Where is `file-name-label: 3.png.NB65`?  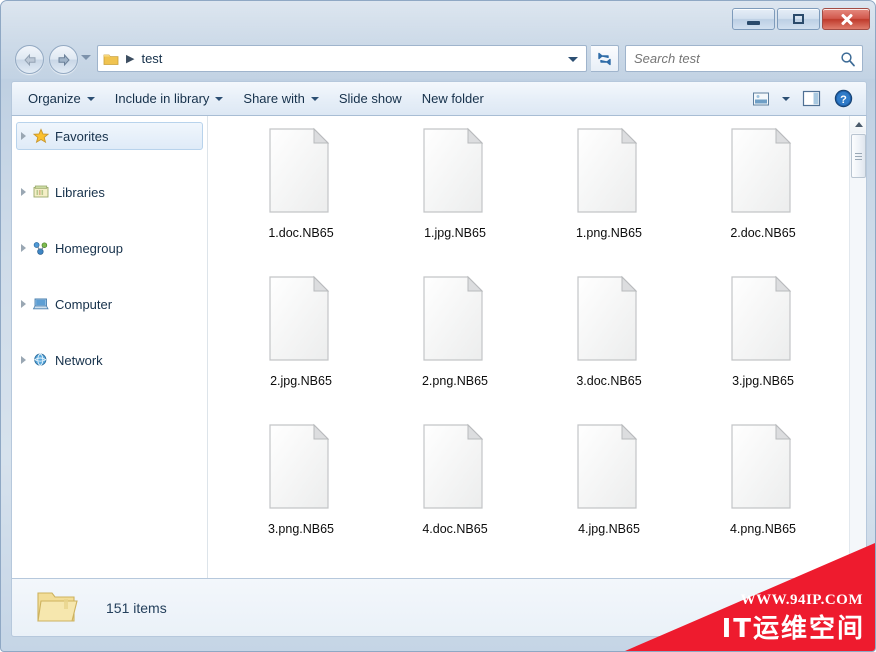
file-name-label: 3.png.NB65 is located at coordinates (301, 529).